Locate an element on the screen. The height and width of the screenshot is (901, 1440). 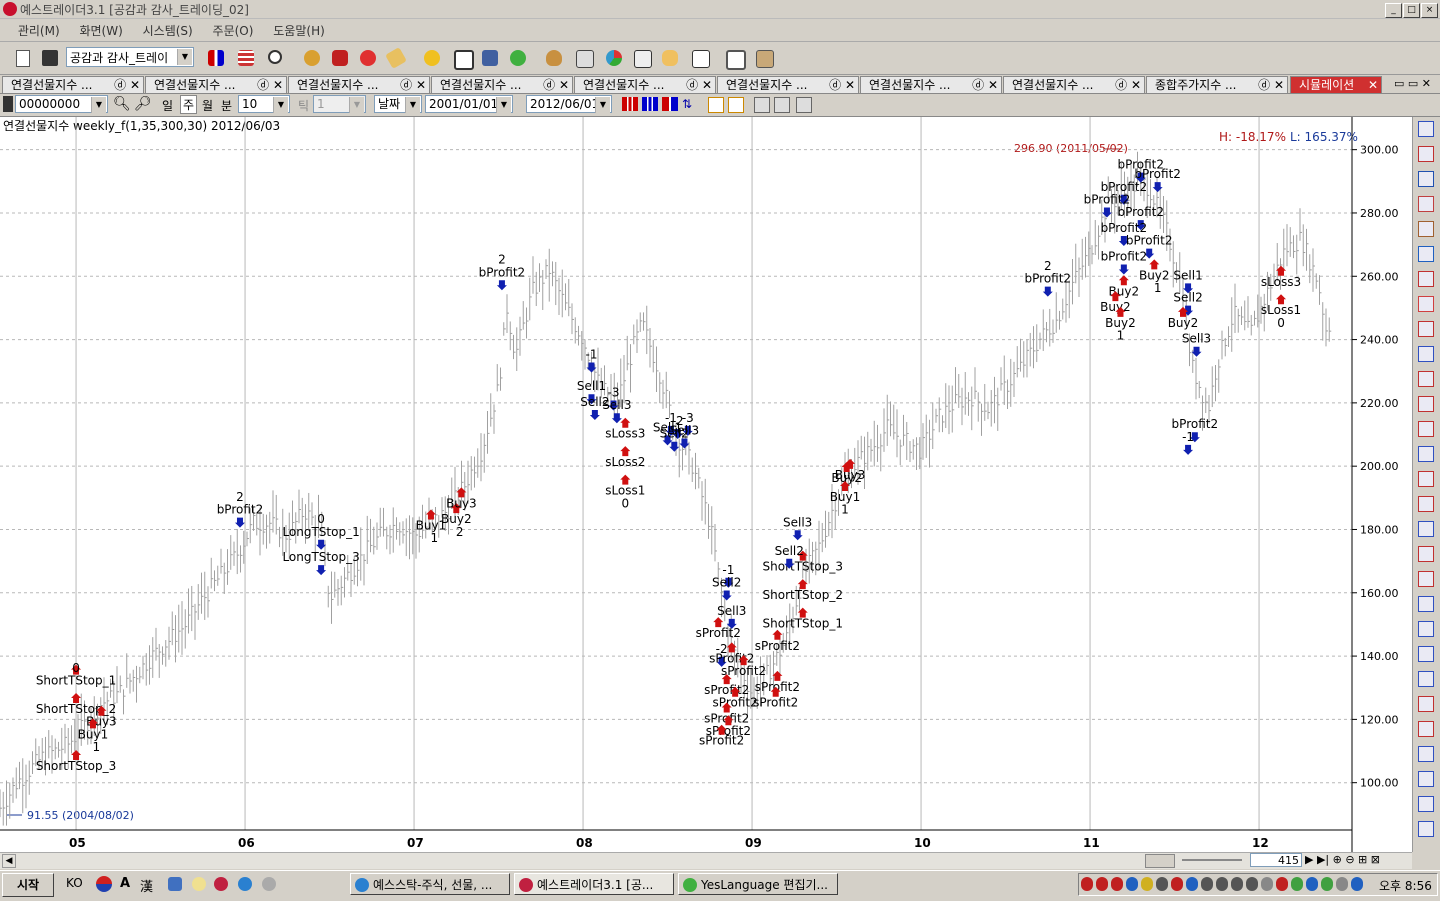
scroll-thumb is located at coordinates (1160, 861).